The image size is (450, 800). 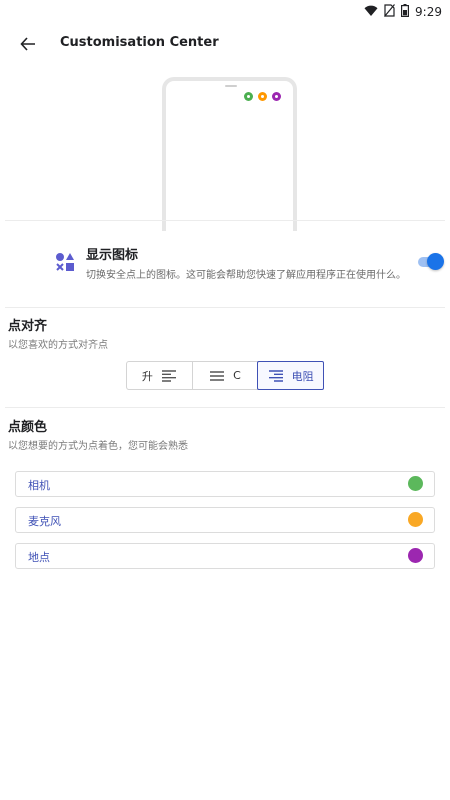 What do you see at coordinates (98, 446) in the screenshot?
I see `dot-colors-subtitle: 以您想要的方式为点着色，您可能会熟悉` at bounding box center [98, 446].